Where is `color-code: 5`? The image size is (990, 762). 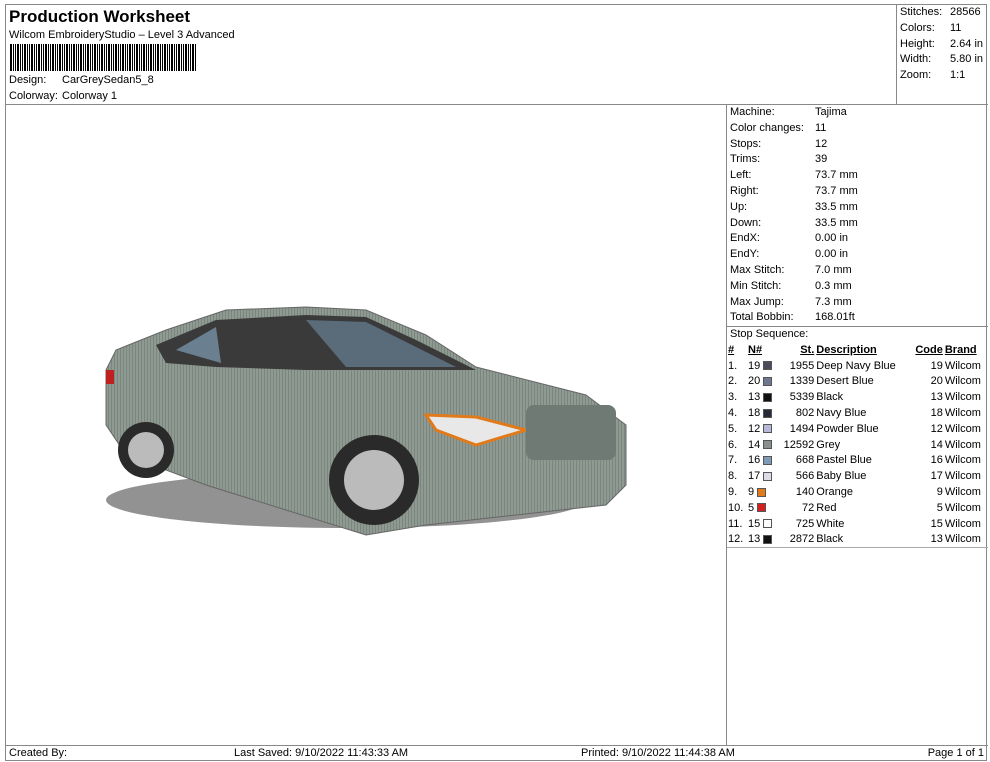
color-code: 5 is located at coordinates (939, 507).